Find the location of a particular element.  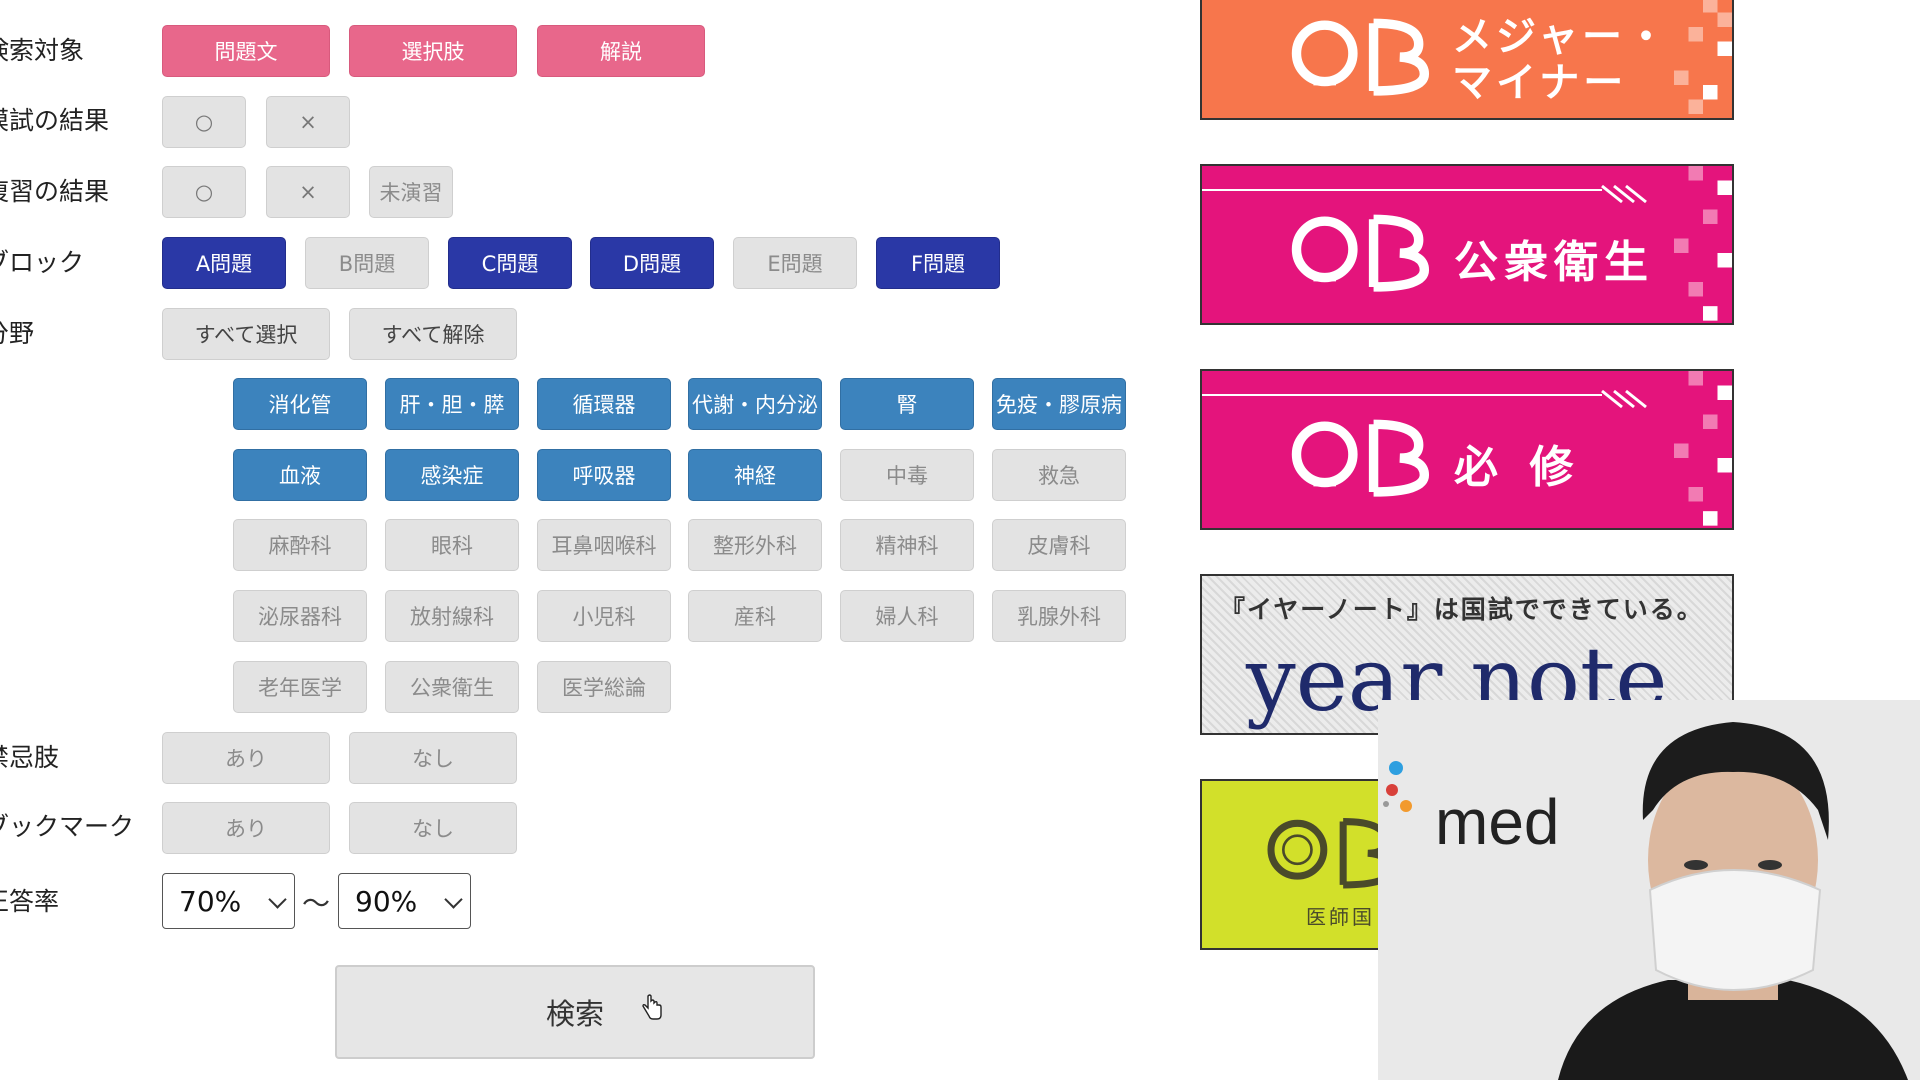

webcam-overlay: med is located at coordinates (1649, 890).